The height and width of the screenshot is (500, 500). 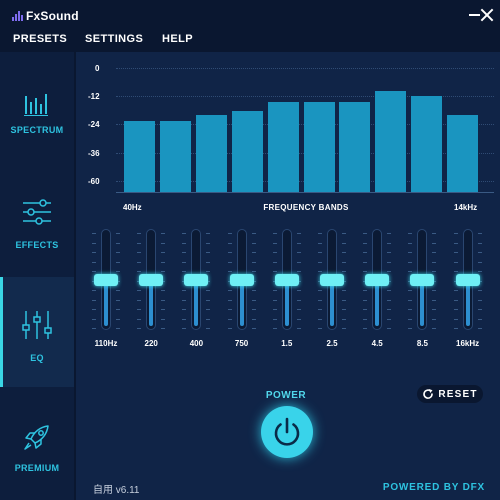 What do you see at coordinates (132, 207) in the screenshot?
I see `freq-low-label: 40Hz` at bounding box center [132, 207].